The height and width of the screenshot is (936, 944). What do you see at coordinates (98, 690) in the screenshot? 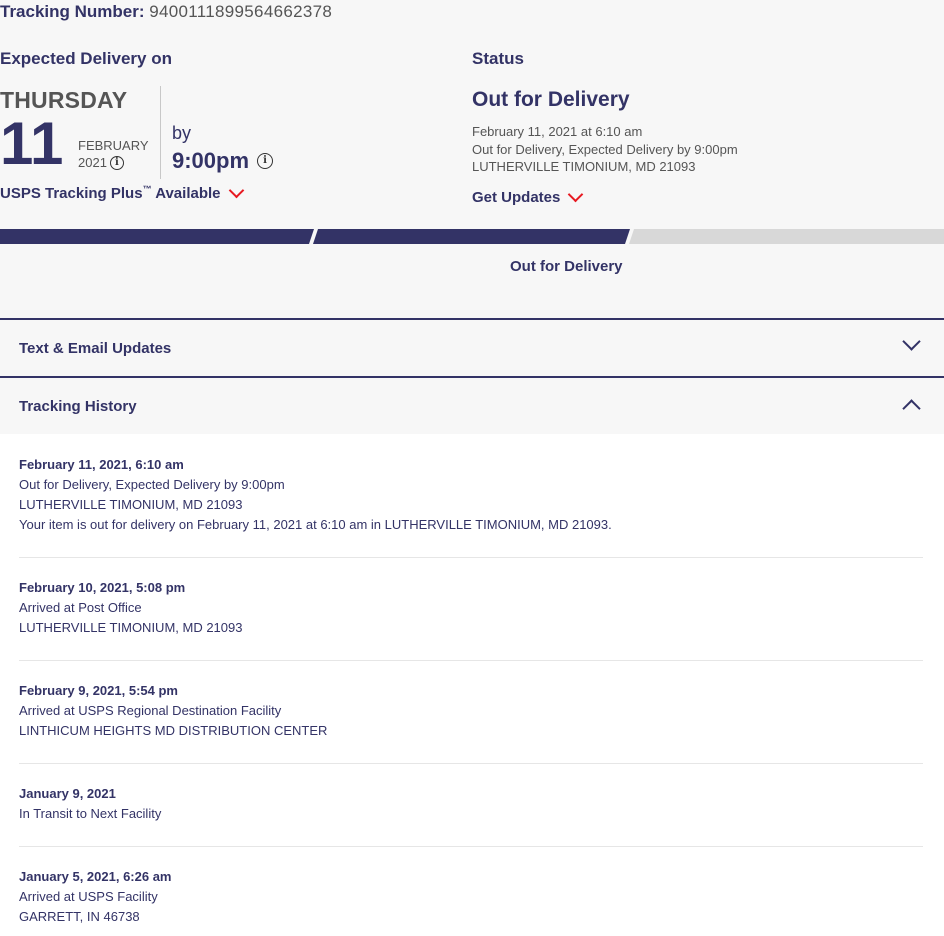
I see `event-date: February 9, 2021, 5:54 pm` at bounding box center [98, 690].